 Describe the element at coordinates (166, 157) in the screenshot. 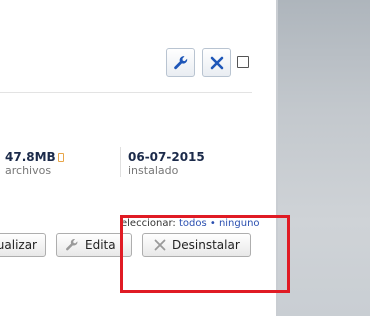

I see `installed-date: 06-07-2015` at that location.